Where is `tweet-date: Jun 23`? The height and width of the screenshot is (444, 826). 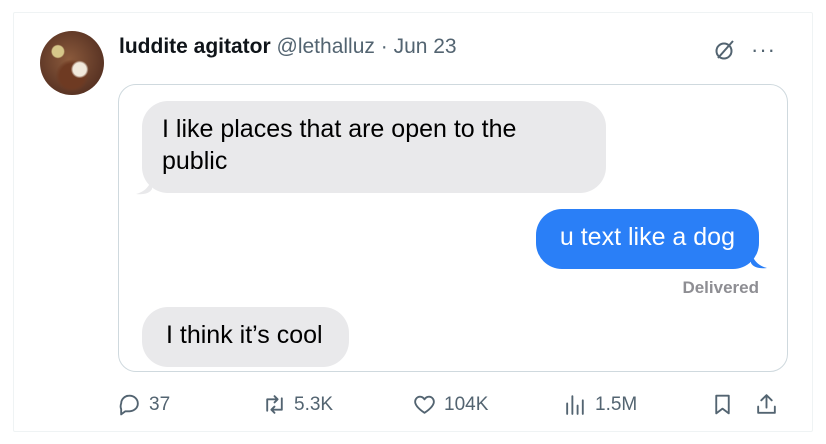
tweet-date: Jun 23 is located at coordinates (425, 46).